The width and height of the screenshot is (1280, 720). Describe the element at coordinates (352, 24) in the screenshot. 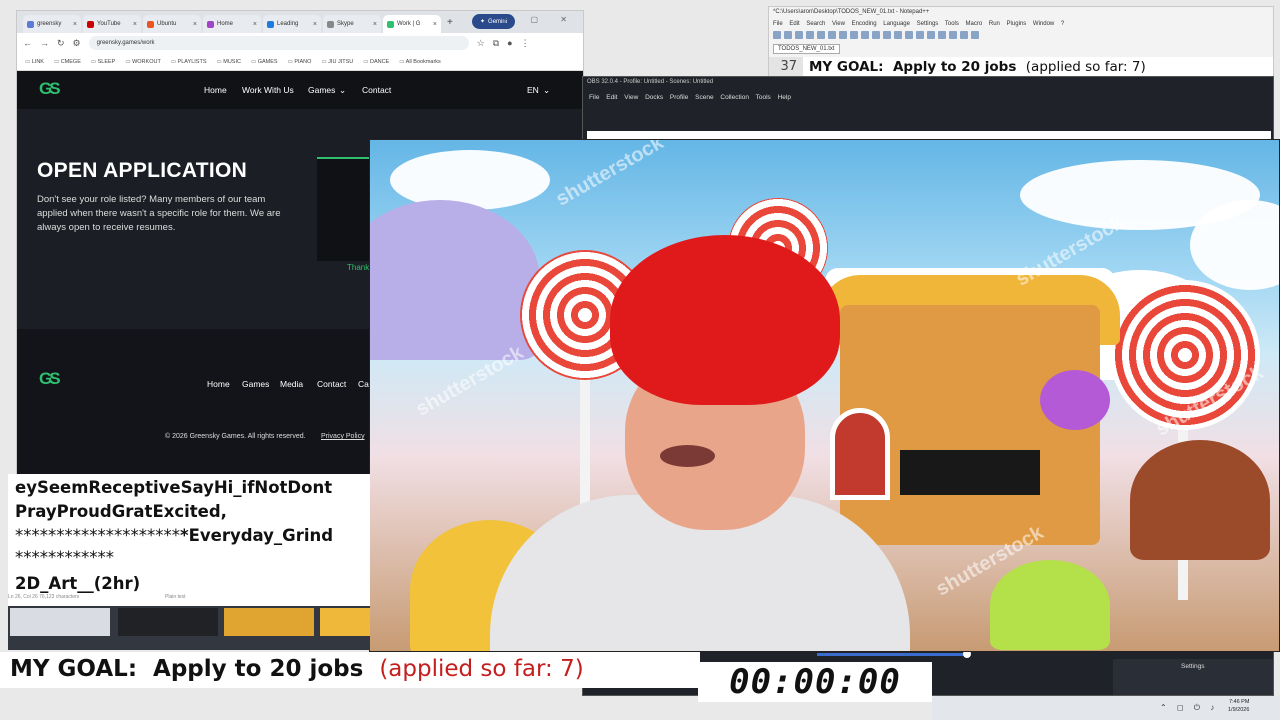

I see `browser-tab: Skype ×` at that location.